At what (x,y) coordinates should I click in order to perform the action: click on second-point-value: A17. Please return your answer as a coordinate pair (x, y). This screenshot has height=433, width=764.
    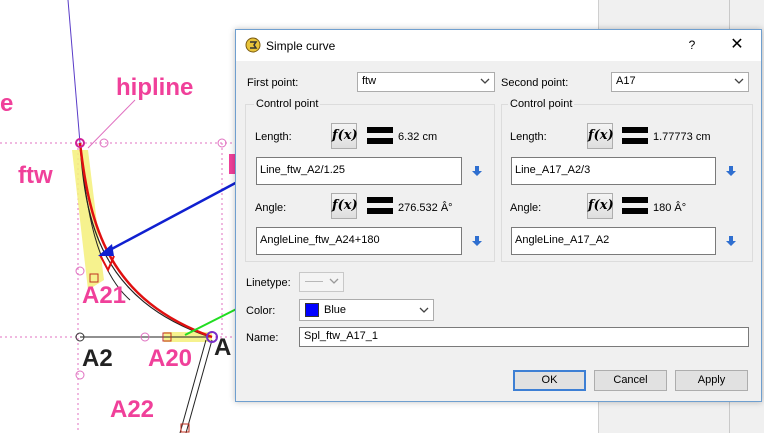
    Looking at the image, I should click on (626, 81).